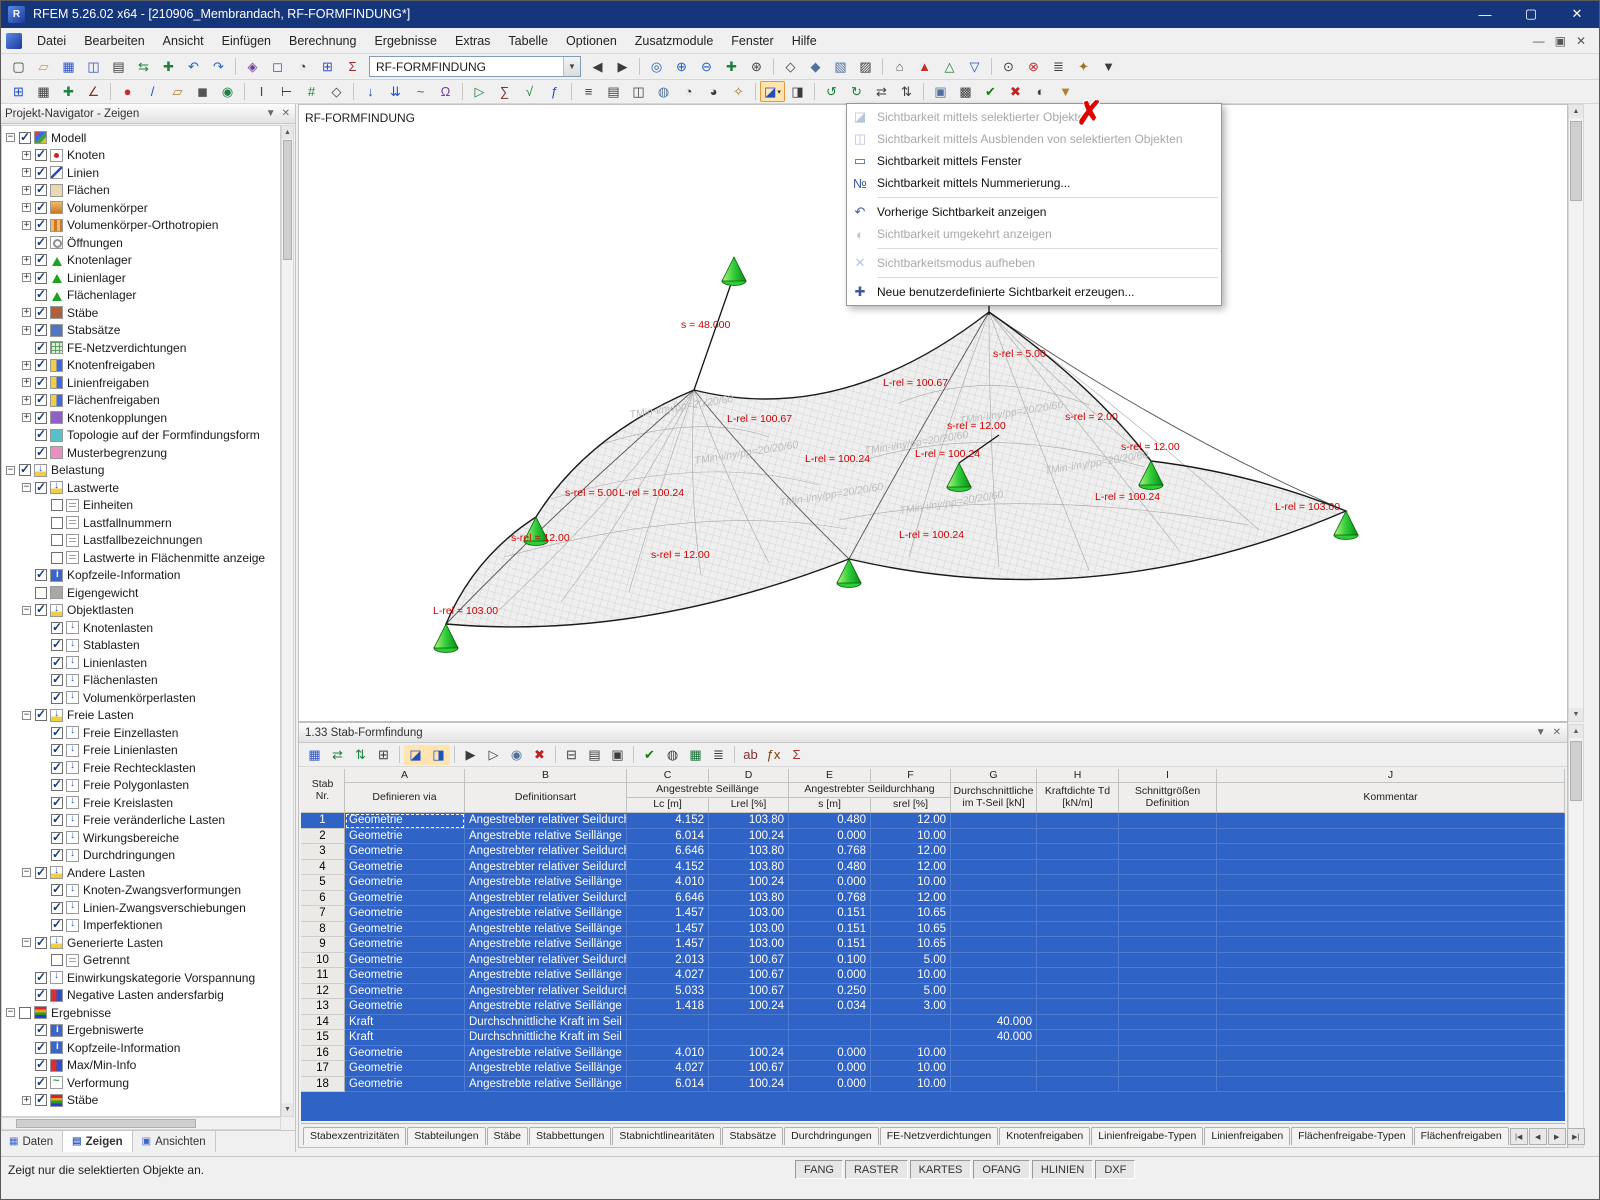 The width and height of the screenshot is (1600, 1200). I want to click on expand-toggle-icon: +, so click(26, 208).